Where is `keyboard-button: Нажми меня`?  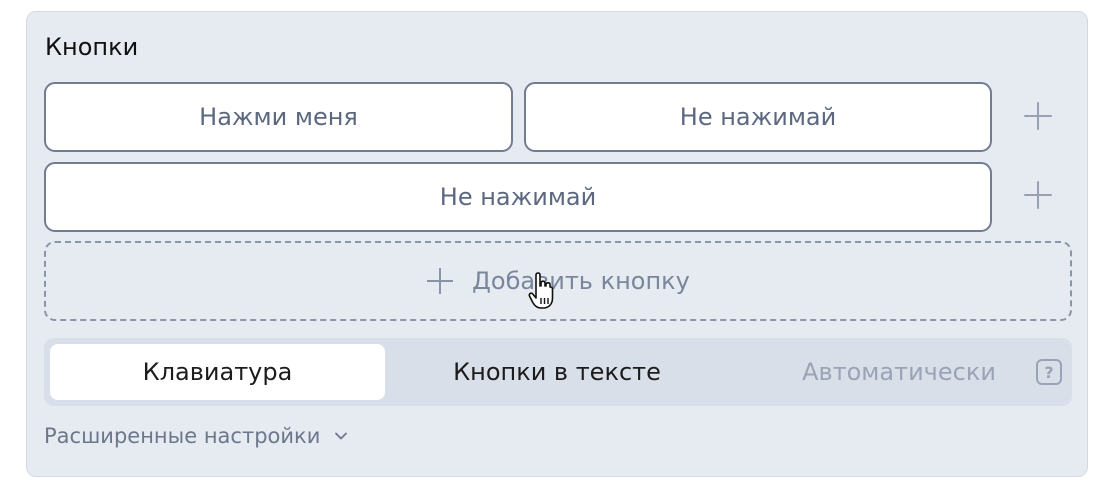 keyboard-button: Нажми меня is located at coordinates (278, 117).